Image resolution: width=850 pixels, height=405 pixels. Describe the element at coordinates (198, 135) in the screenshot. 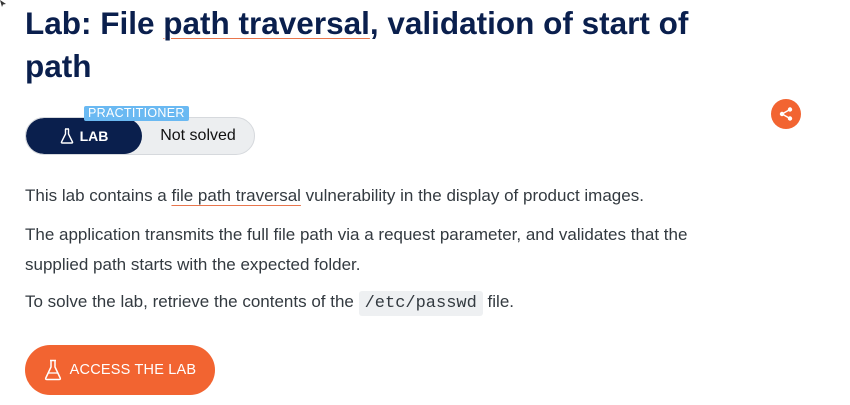

I see `solved-status: Not solved` at that location.